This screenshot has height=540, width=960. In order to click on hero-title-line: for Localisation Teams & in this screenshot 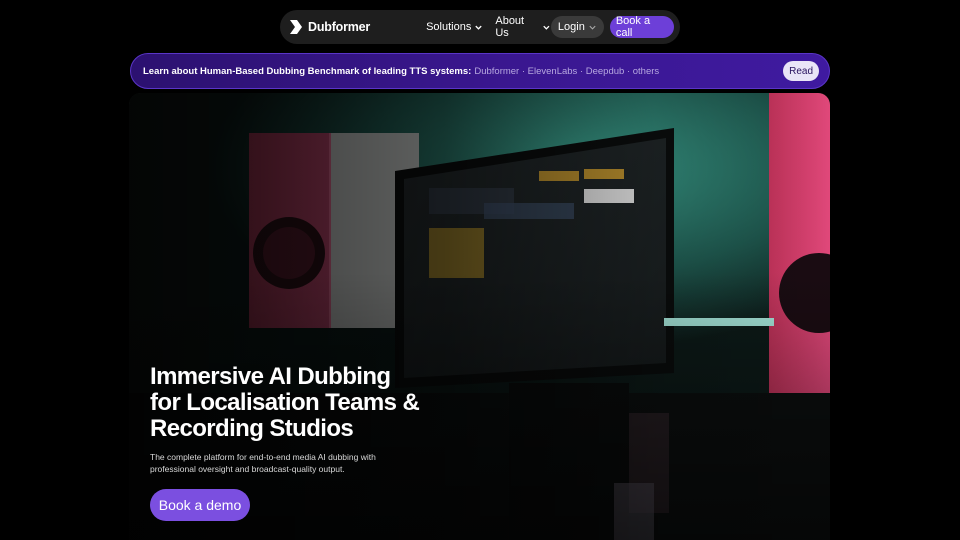, I will do `click(285, 402)`.